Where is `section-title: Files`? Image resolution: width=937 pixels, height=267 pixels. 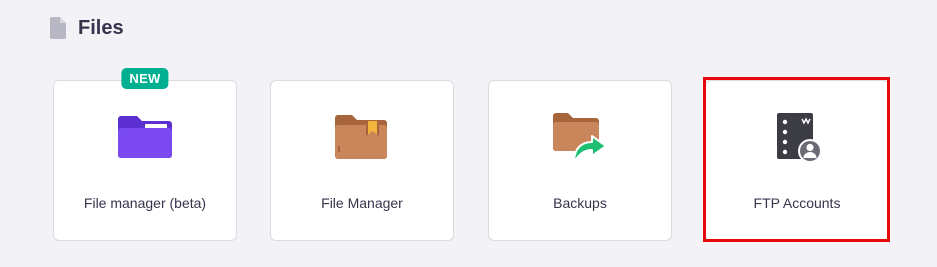 section-title: Files is located at coordinates (101, 27).